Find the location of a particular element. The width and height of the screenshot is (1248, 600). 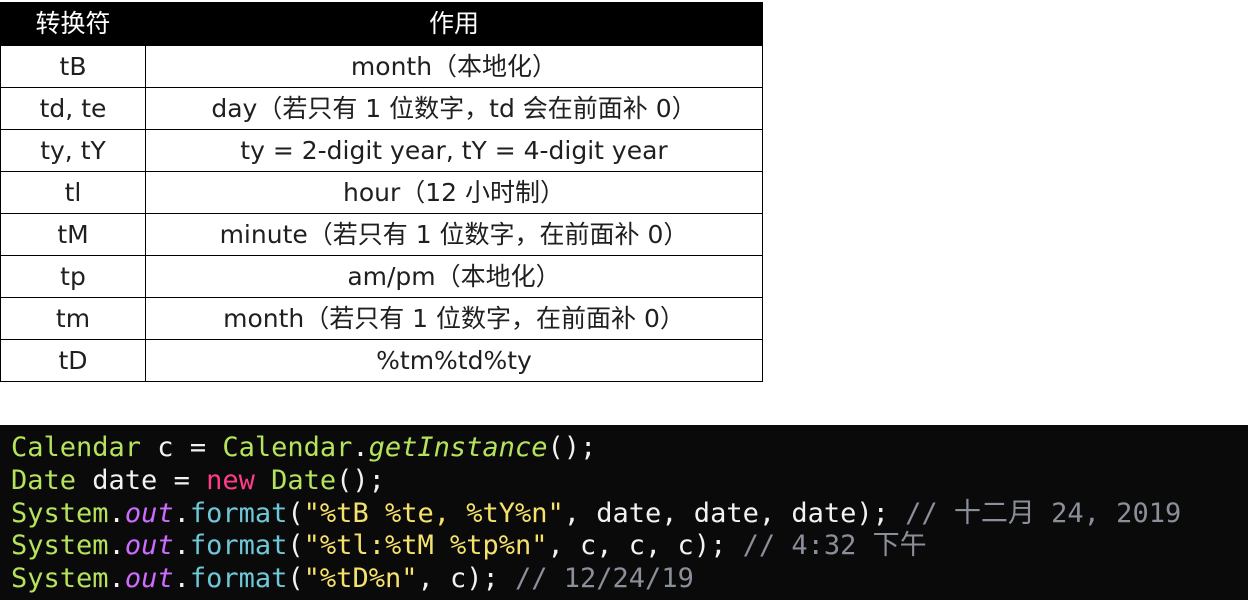

code-token: date = is located at coordinates (141, 480).